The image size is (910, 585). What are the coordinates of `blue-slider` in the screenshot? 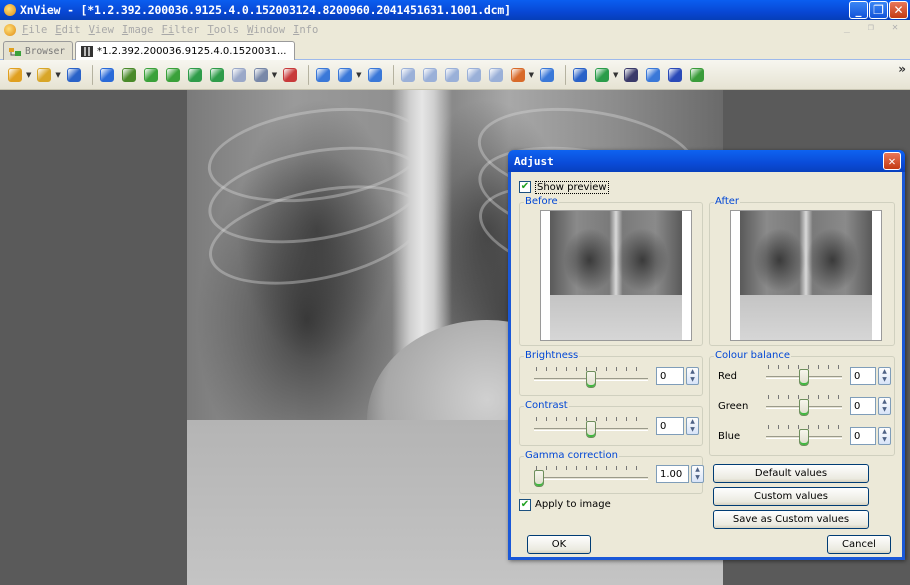 It's located at (804, 437).